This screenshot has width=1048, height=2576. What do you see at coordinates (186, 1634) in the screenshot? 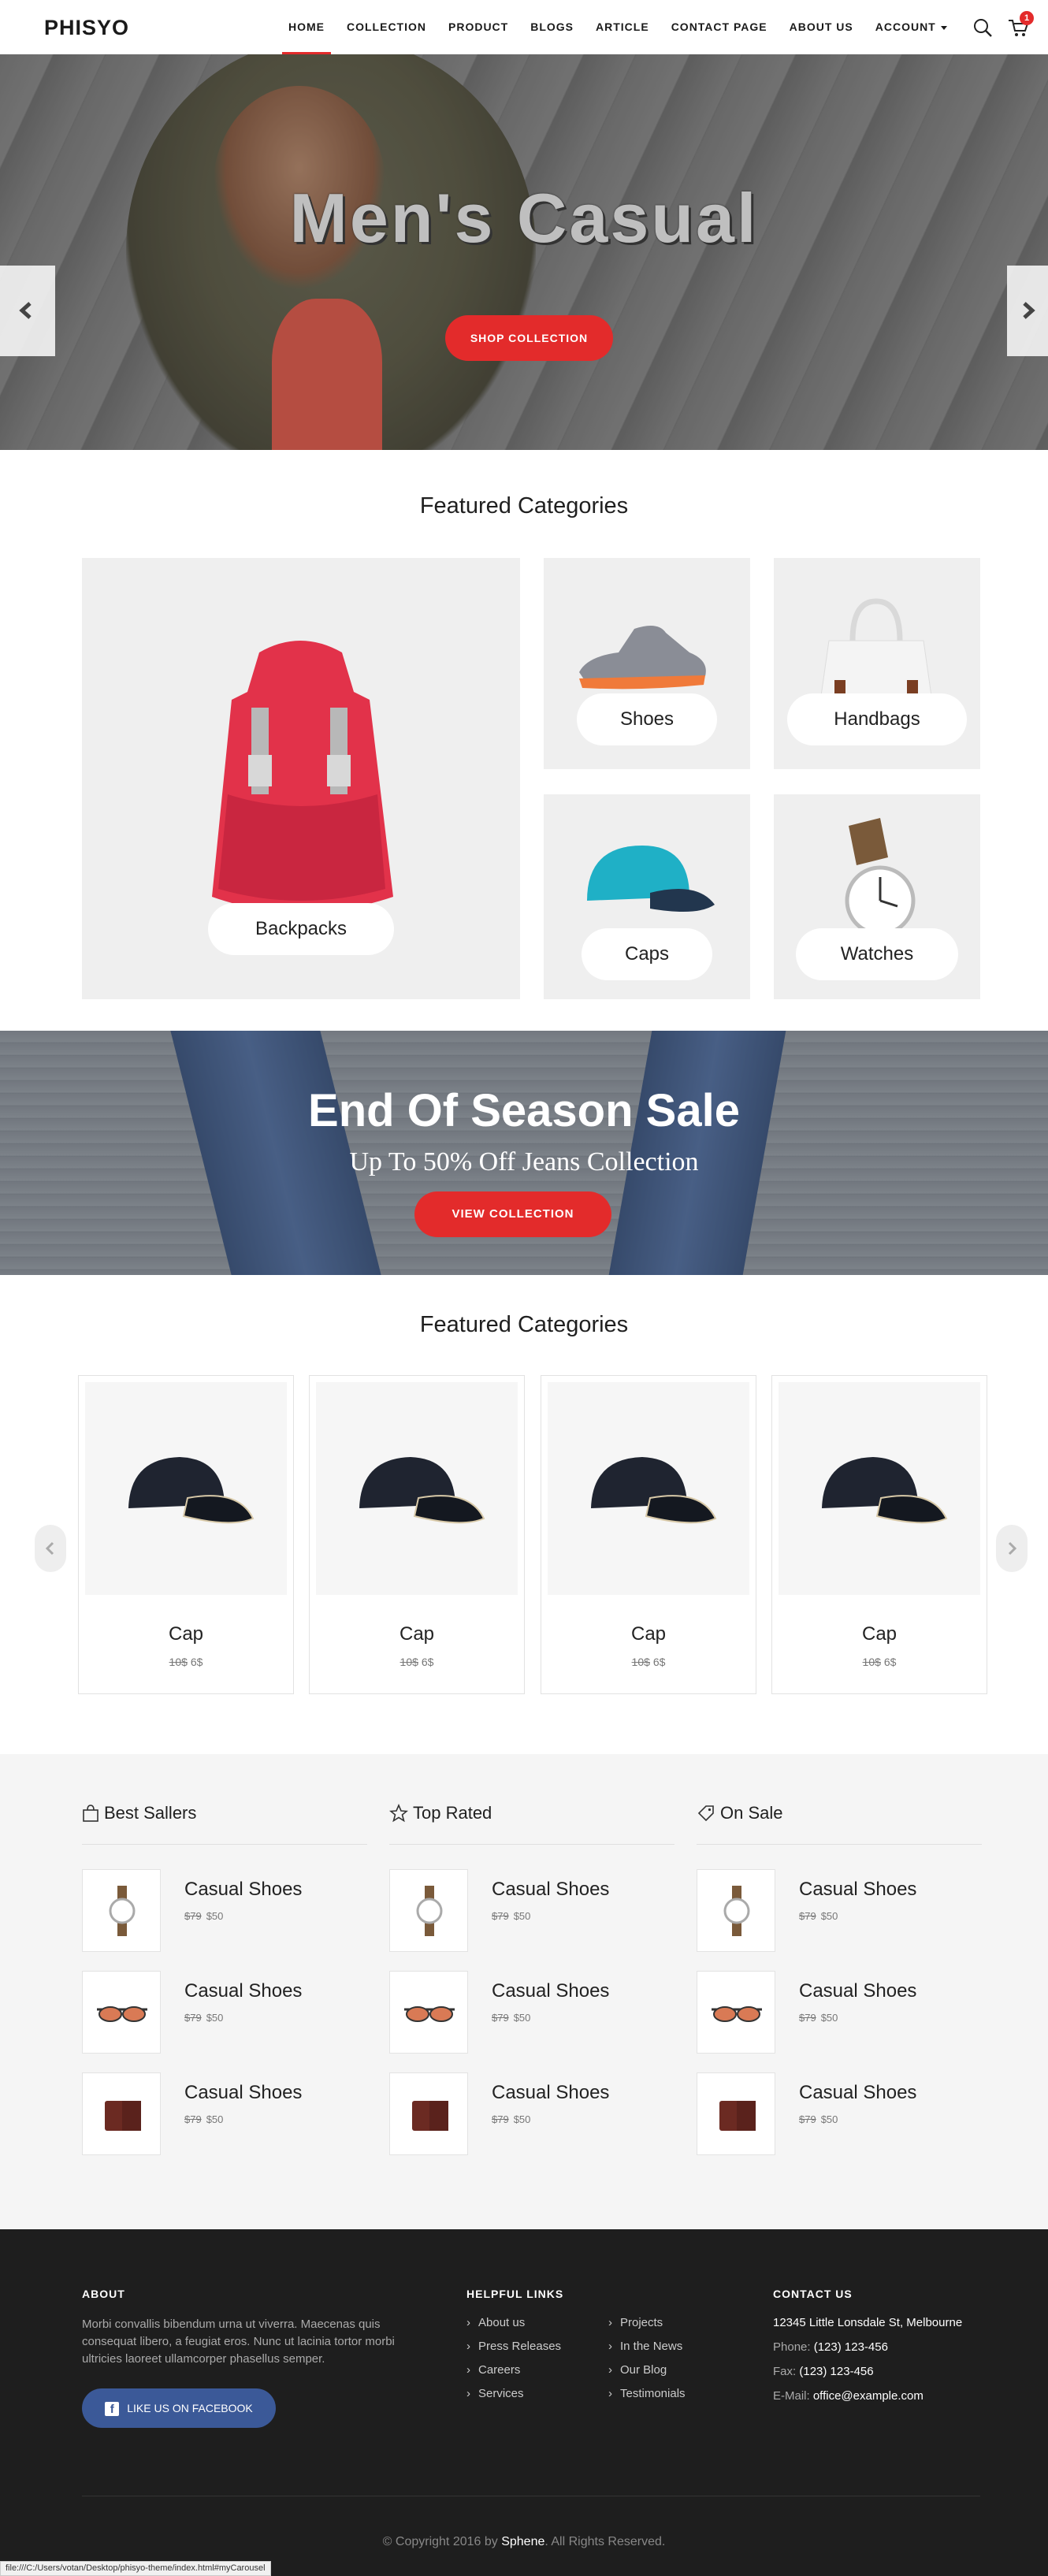
I see `product-name: Cap` at bounding box center [186, 1634].